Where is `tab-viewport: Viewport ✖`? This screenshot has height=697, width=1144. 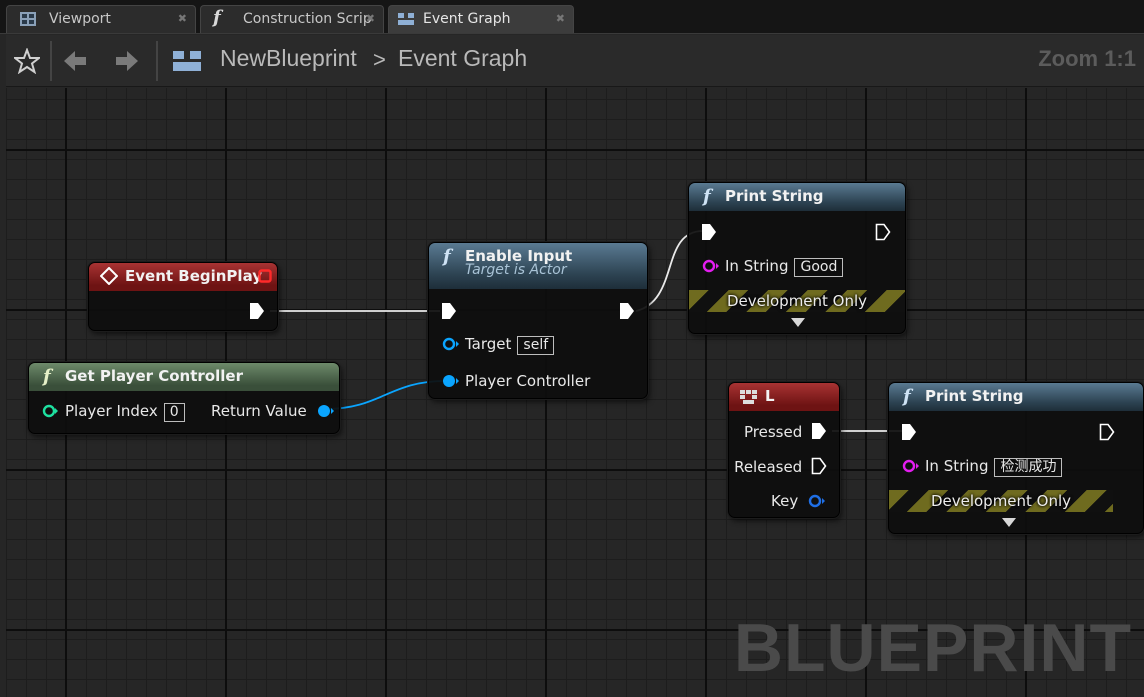 tab-viewport: Viewport ✖ is located at coordinates (101, 19).